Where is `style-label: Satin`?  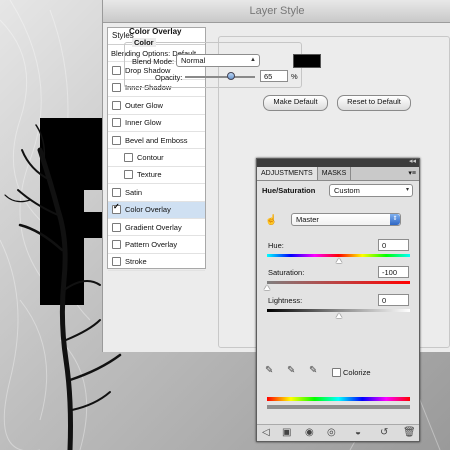
style-label: Satin is located at coordinates (134, 192).